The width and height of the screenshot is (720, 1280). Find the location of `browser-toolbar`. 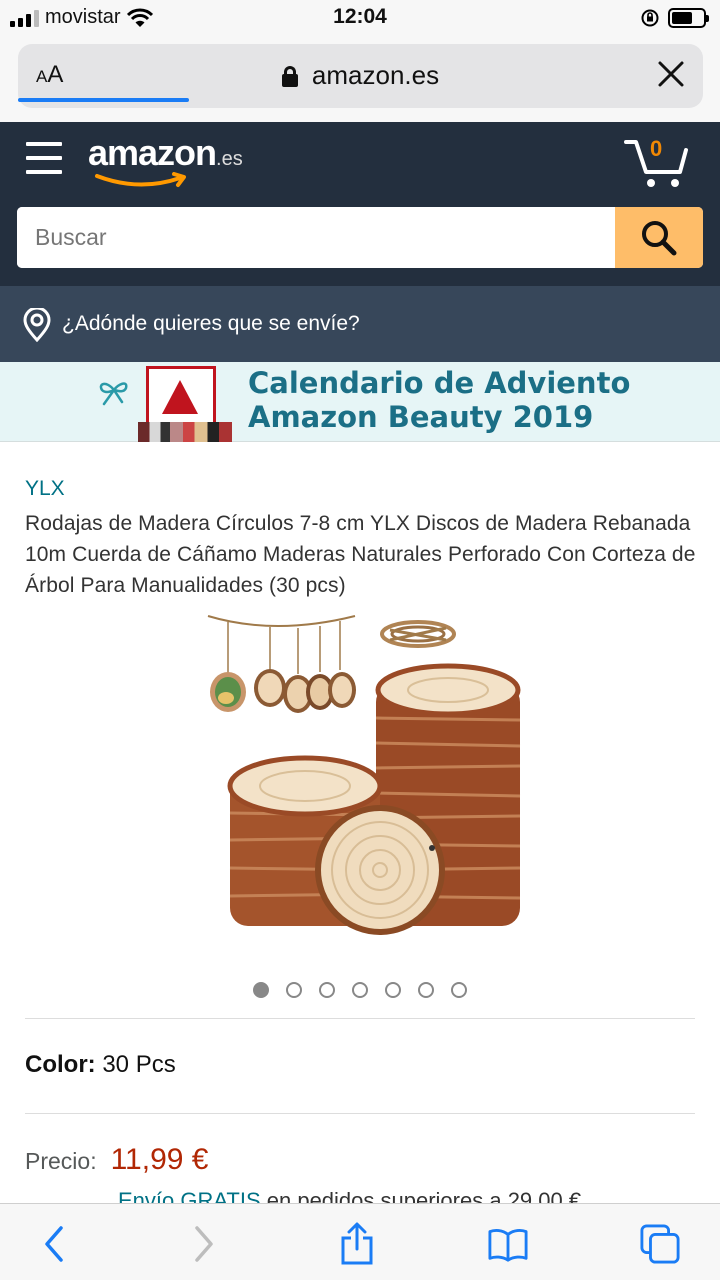

browser-toolbar is located at coordinates (360, 1241).